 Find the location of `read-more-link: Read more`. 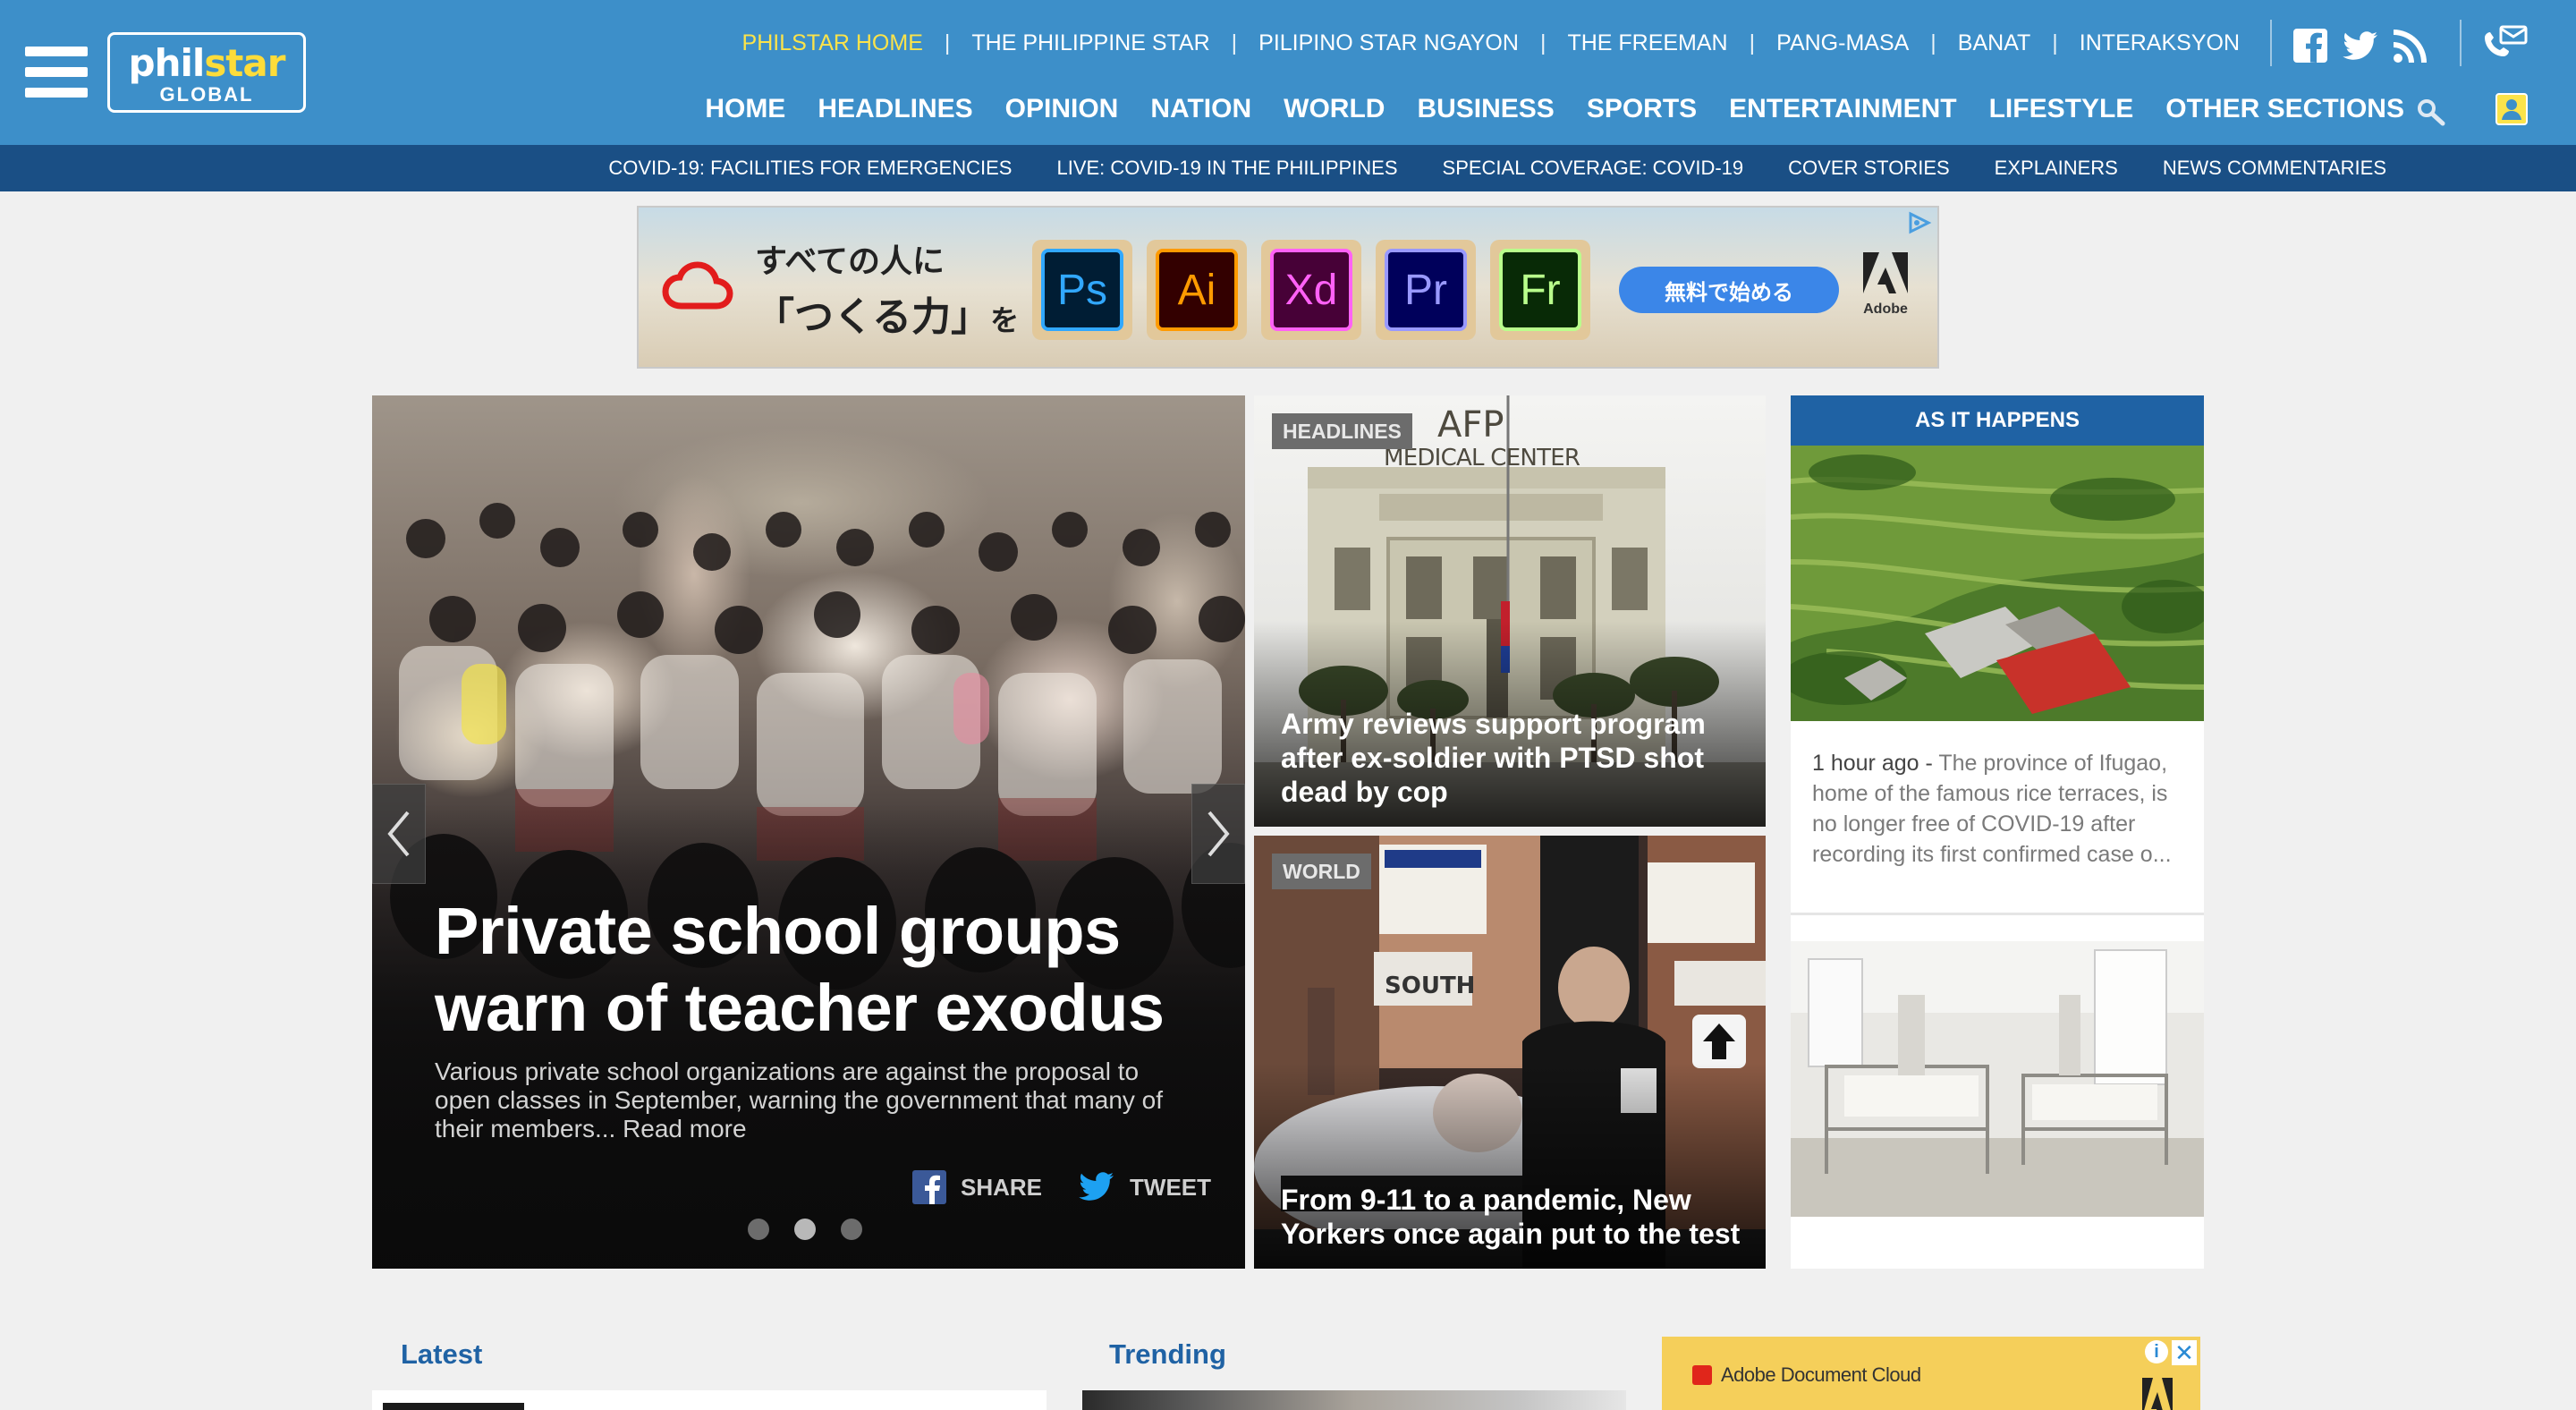

read-more-link: Read more is located at coordinates (685, 1128).